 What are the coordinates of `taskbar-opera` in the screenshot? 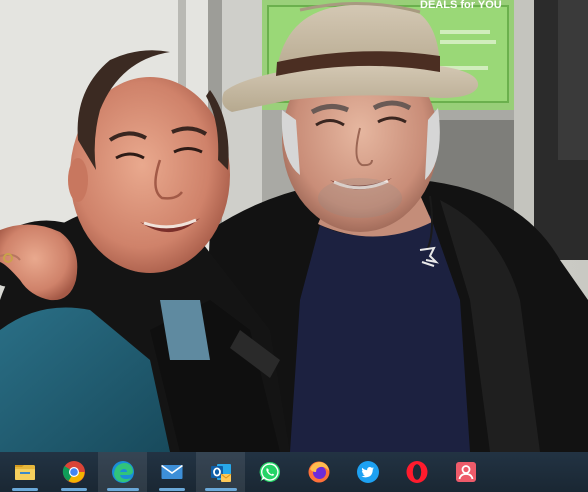 It's located at (416, 472).